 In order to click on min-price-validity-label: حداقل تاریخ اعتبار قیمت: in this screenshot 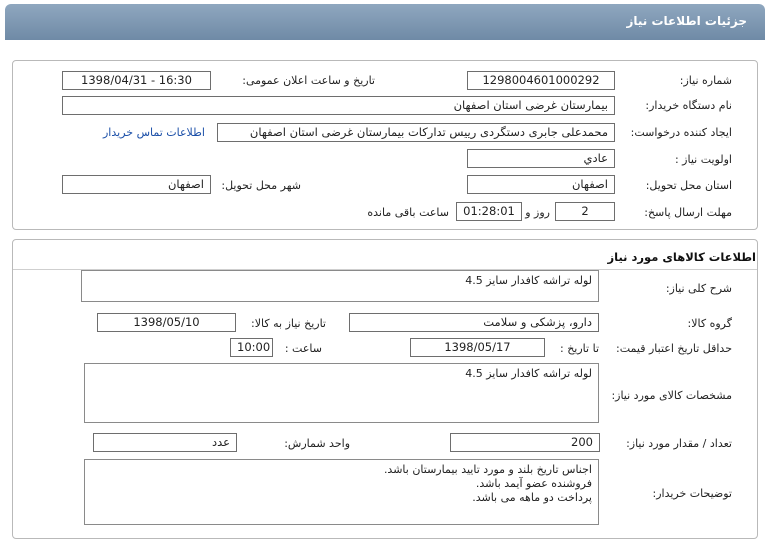, I will do `click(674, 348)`.